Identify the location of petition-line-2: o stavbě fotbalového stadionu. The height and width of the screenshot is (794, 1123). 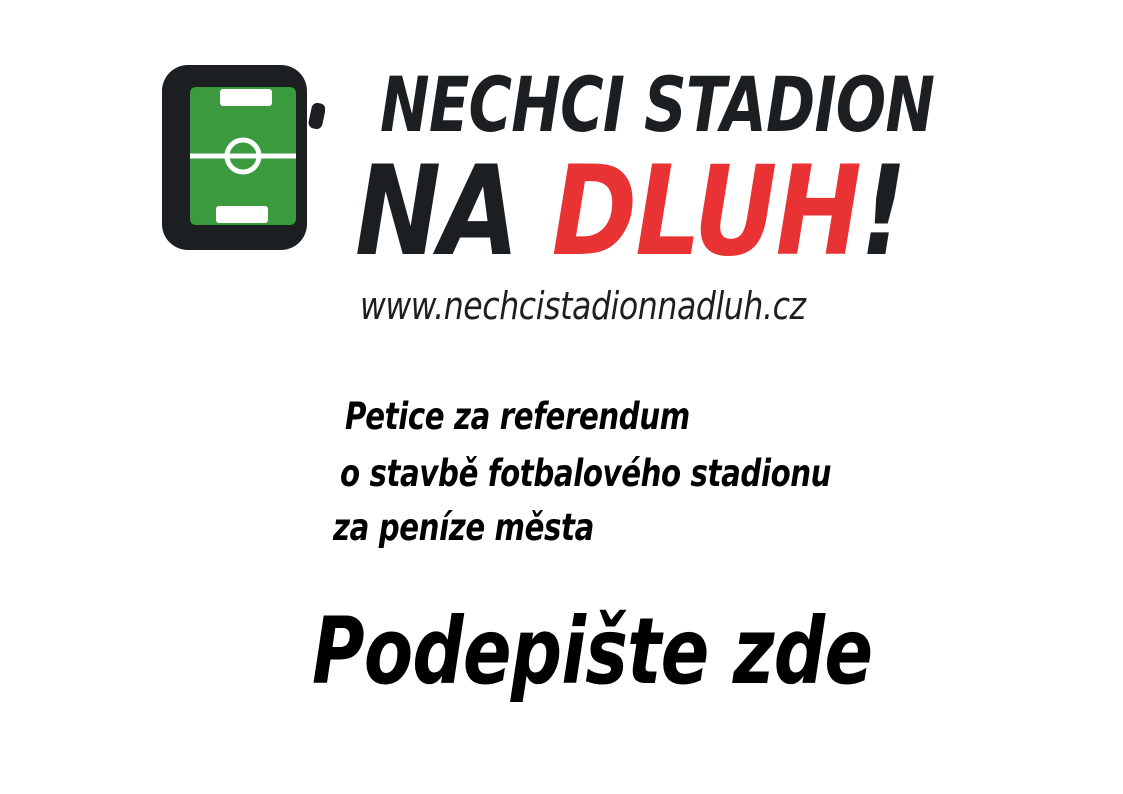
(586, 473).